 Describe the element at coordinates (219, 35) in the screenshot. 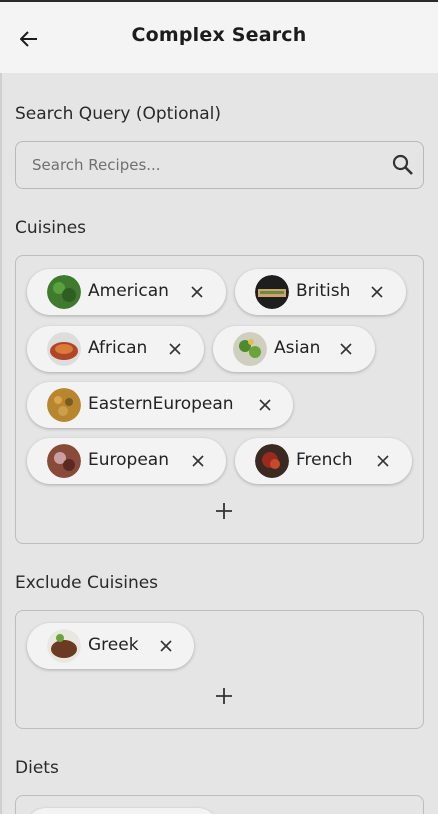

I see `page-title: Complex Search` at that location.